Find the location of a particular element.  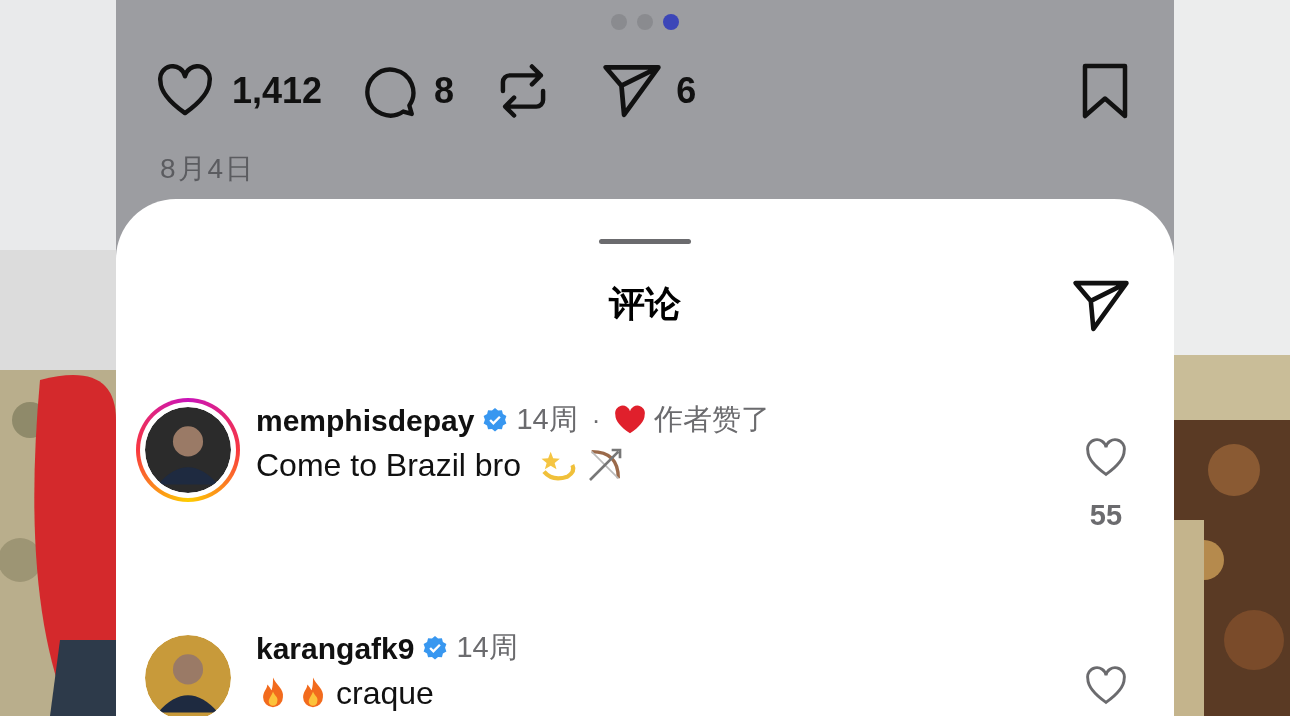

username: karangafk9 is located at coordinates (335, 648).